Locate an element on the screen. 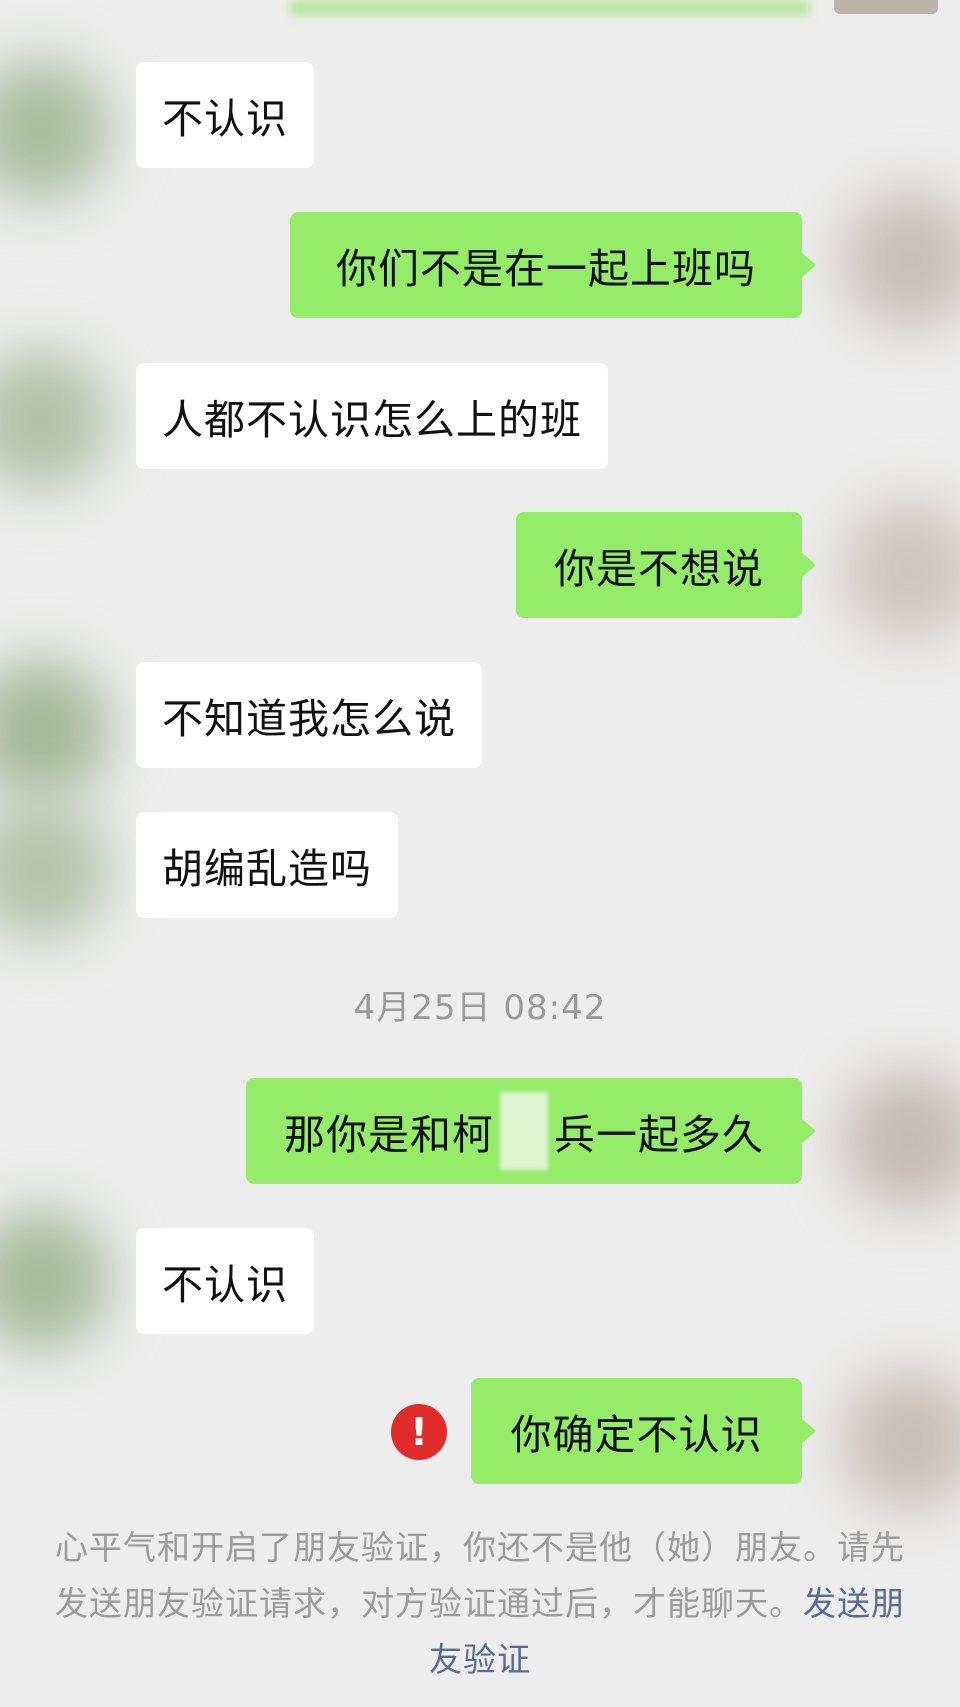 This screenshot has width=960, height=1707. outgoing-message: 你们不是在一起上班吗 is located at coordinates (553, 265).